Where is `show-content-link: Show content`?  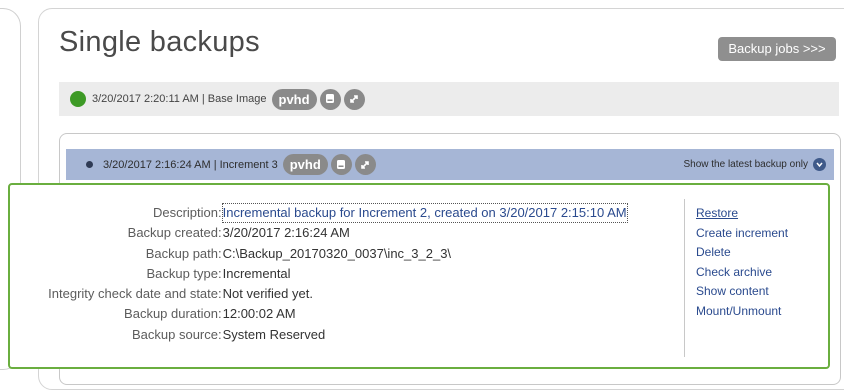
show-content-link: Show content is located at coordinates (742, 292).